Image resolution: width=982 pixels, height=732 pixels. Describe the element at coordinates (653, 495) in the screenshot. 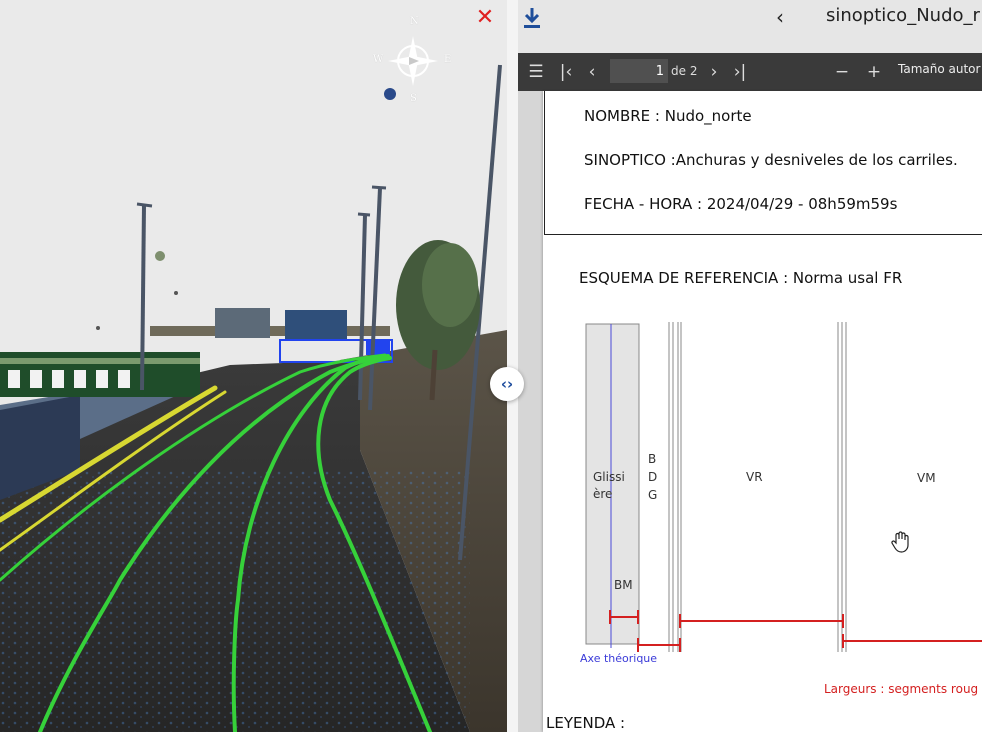

I see `bdg-label-g: G` at that location.